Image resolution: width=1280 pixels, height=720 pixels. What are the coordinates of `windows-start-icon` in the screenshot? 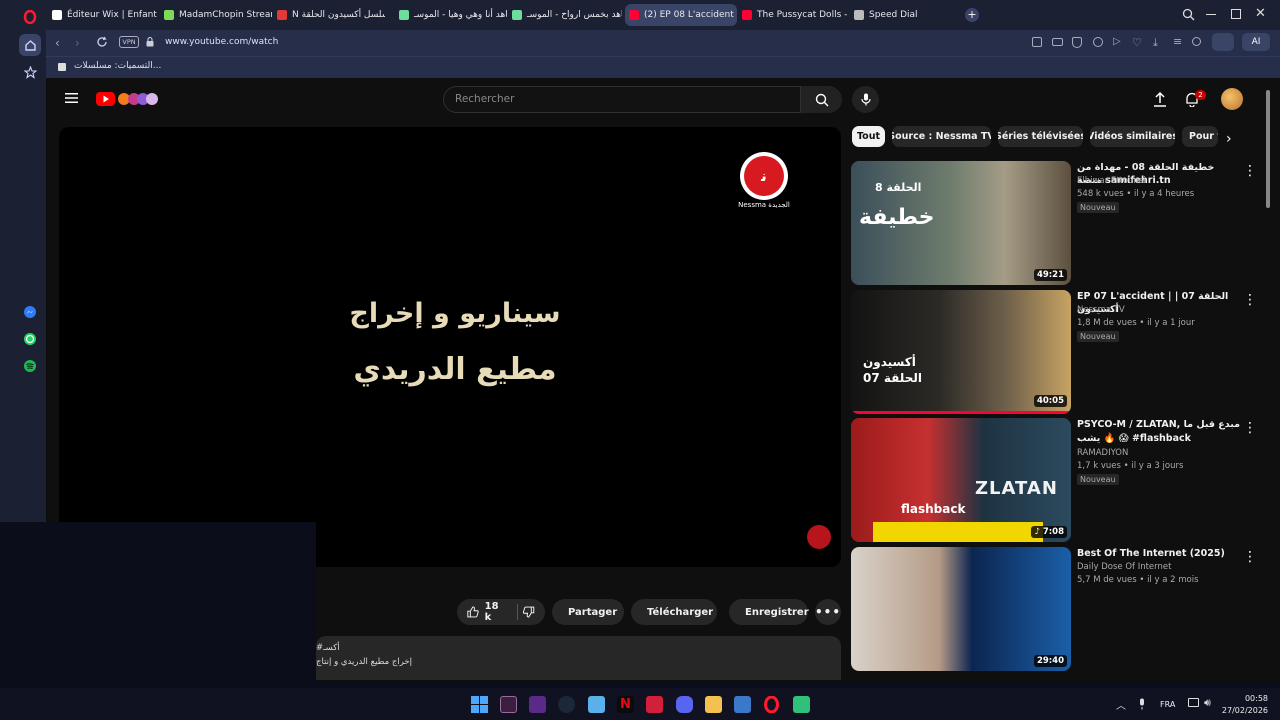 It's located at (479, 704).